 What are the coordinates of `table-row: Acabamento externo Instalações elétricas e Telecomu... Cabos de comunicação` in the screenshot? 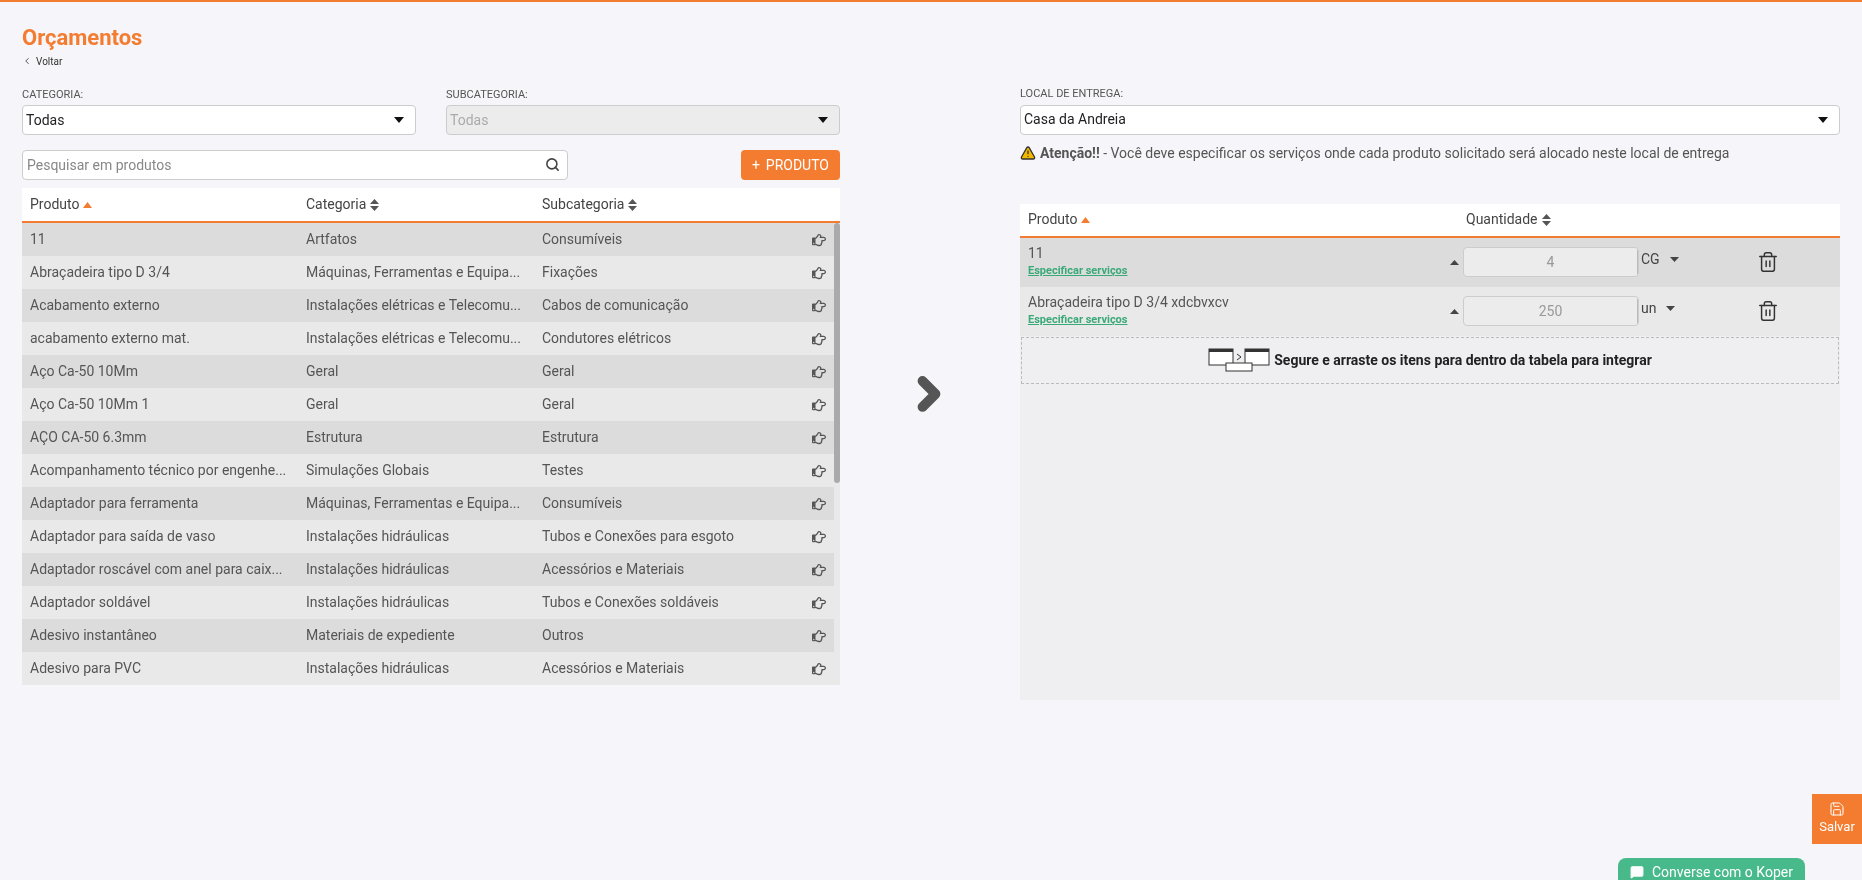 It's located at (428, 305).